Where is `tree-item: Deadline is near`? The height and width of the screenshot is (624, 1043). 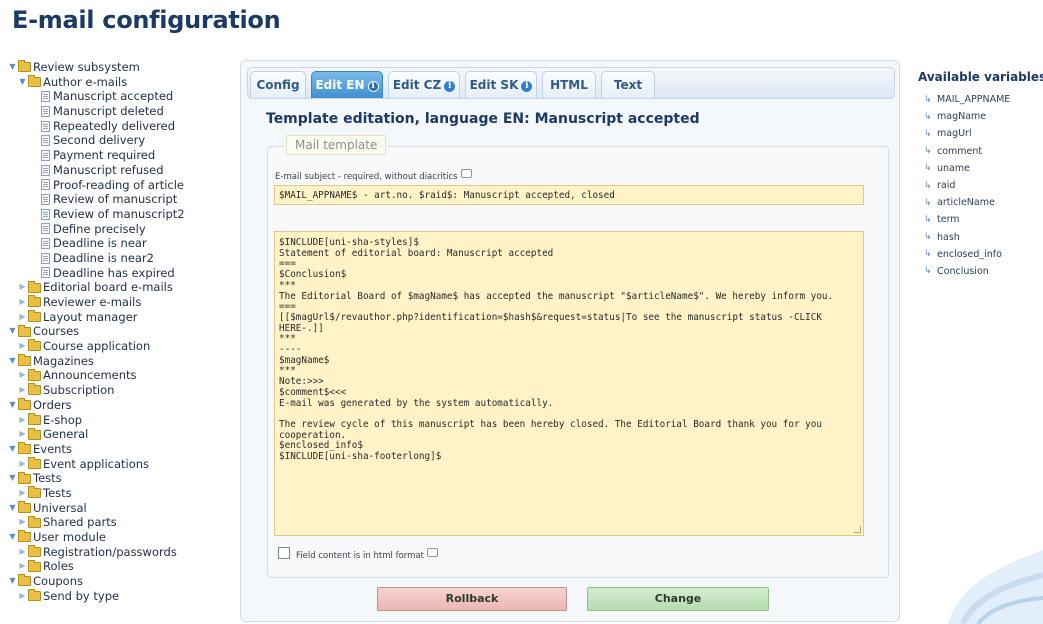
tree-item: Deadline is near is located at coordinates (123, 243).